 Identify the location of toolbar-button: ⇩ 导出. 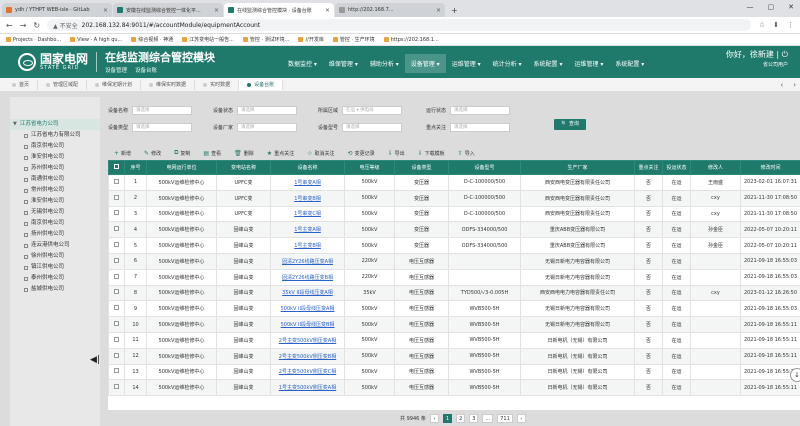
(396, 153).